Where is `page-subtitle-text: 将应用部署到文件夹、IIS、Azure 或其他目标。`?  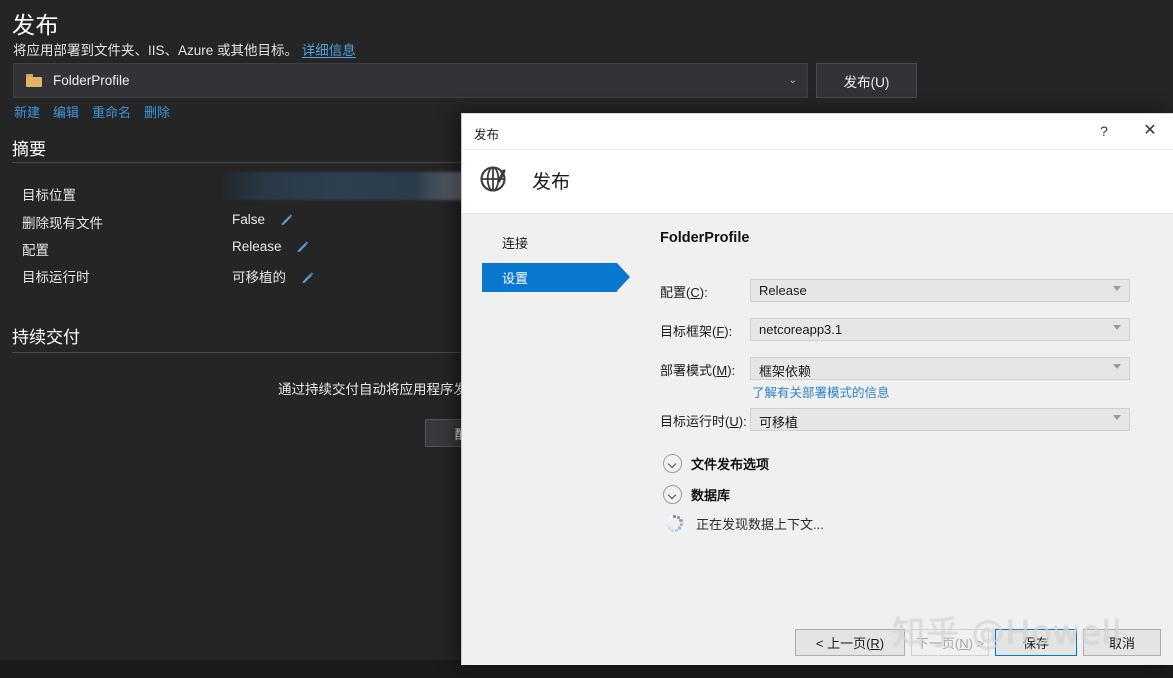 page-subtitle-text: 将应用部署到文件夹、IIS、Azure 或其他目标。 is located at coordinates (156, 50).